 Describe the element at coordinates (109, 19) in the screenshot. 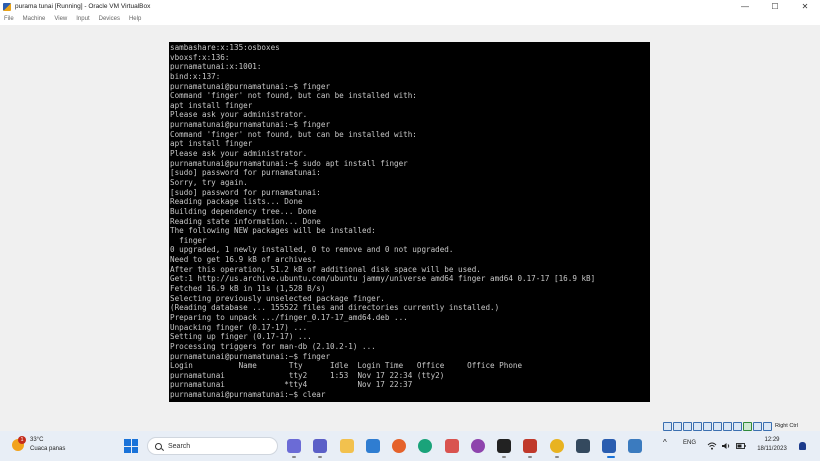

I see `menu-devices: Devices` at that location.